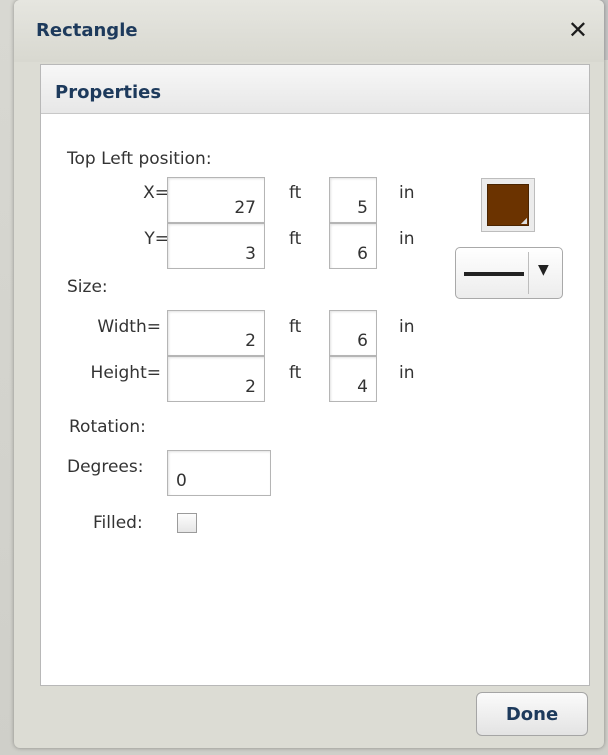  I want to click on y-inches-unit: in, so click(407, 239).